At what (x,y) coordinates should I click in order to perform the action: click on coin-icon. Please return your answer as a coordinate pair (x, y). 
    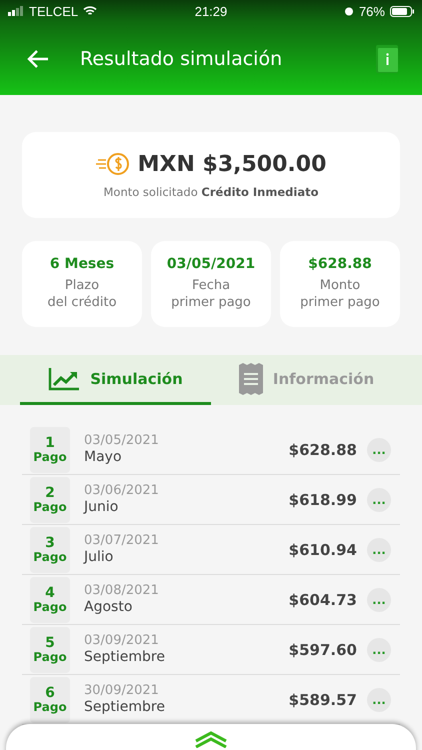
    Looking at the image, I should click on (113, 164).